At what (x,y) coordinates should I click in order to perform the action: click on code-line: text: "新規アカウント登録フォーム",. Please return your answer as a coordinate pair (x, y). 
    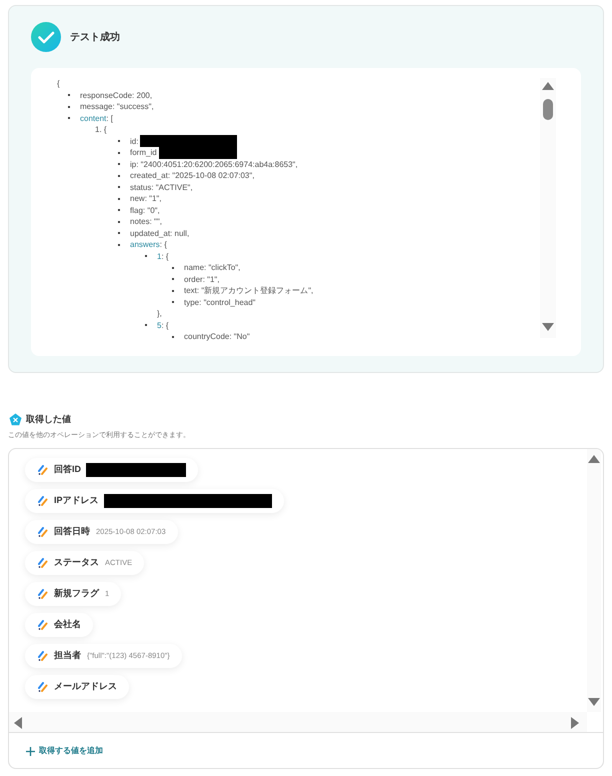
    Looking at the image, I should click on (249, 290).